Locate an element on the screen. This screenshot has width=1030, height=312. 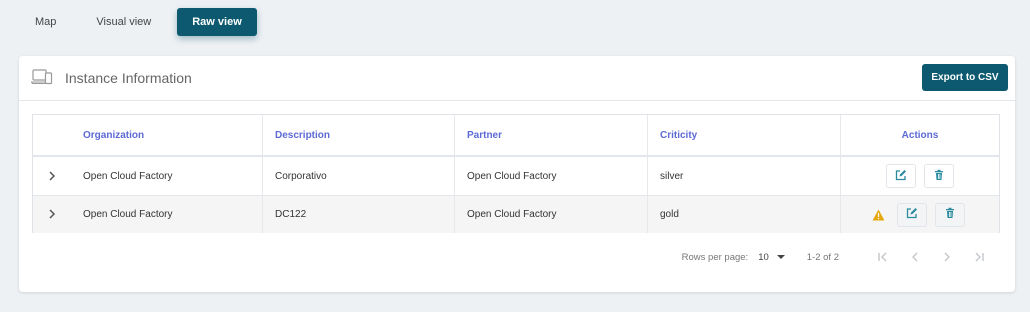
page-range: 1-2 of 2 is located at coordinates (822, 257).